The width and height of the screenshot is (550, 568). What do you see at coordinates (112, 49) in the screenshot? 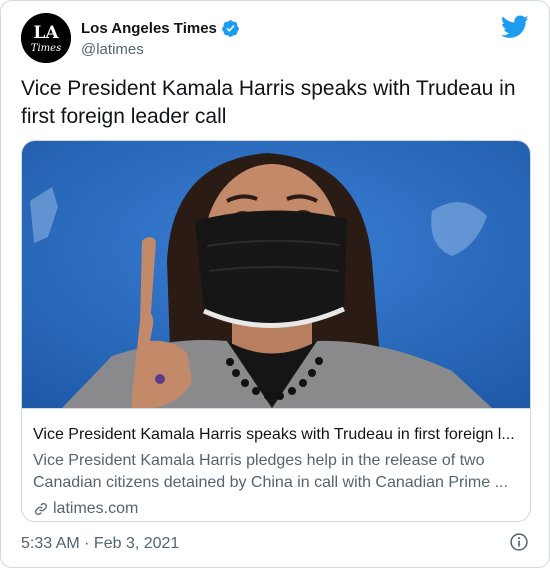
I see `author-handle: @latimes` at bounding box center [112, 49].